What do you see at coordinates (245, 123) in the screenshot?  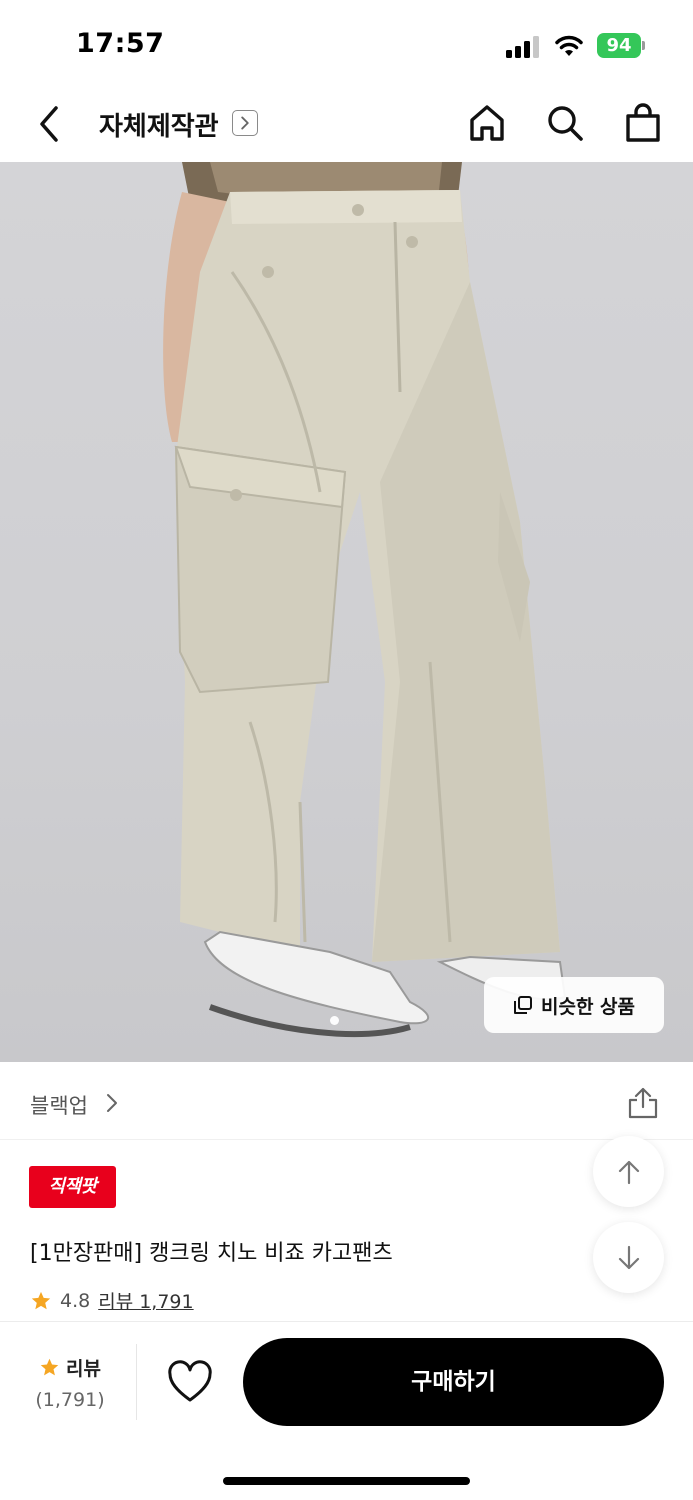 I see `store-arrow-icon` at bounding box center [245, 123].